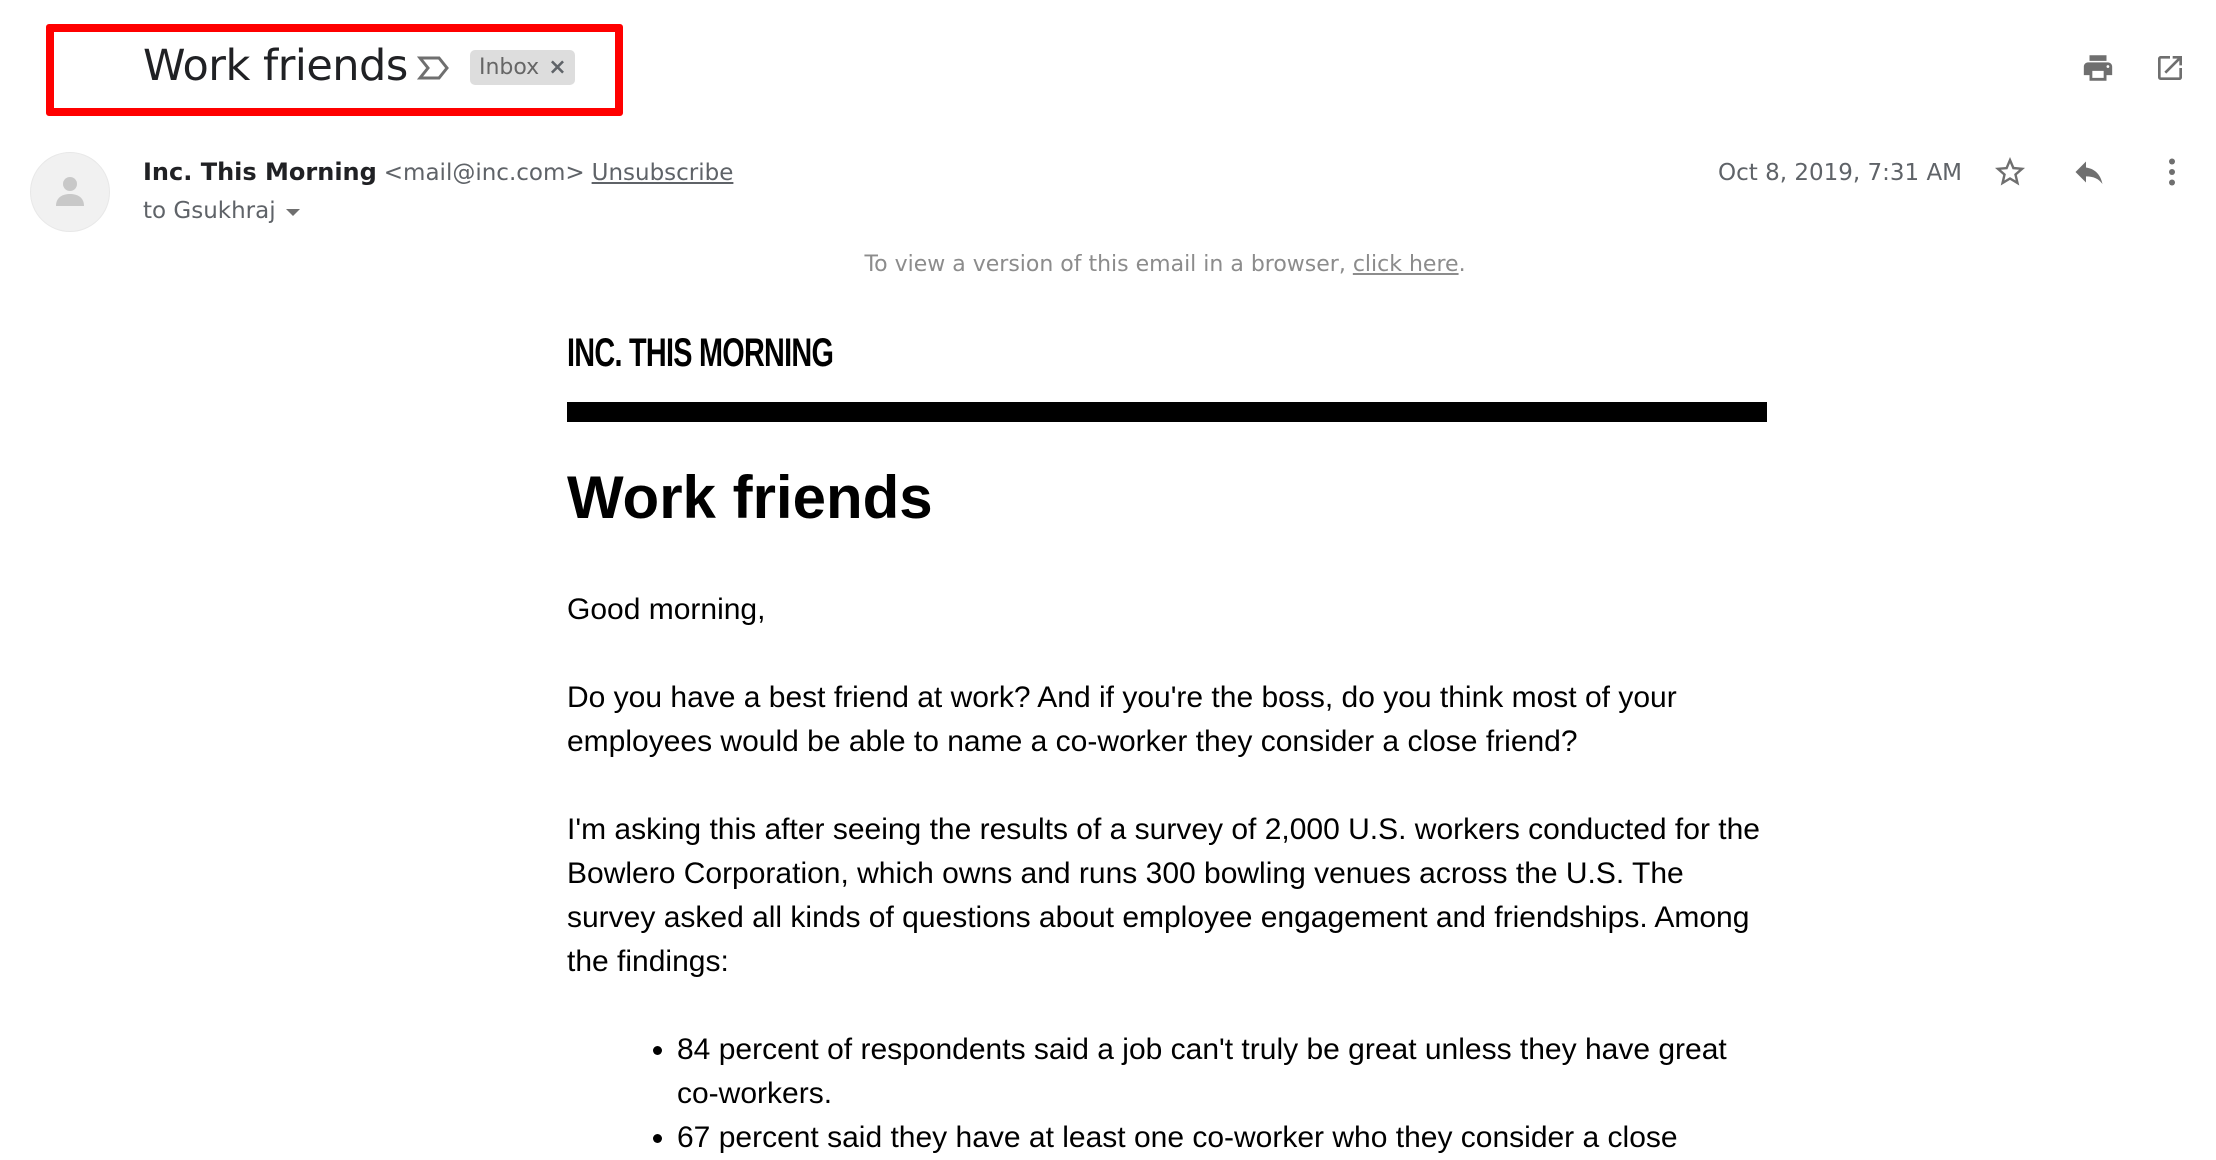 The width and height of the screenshot is (2216, 1160). I want to click on sender-email: <mail@inc.com>, so click(484, 173).